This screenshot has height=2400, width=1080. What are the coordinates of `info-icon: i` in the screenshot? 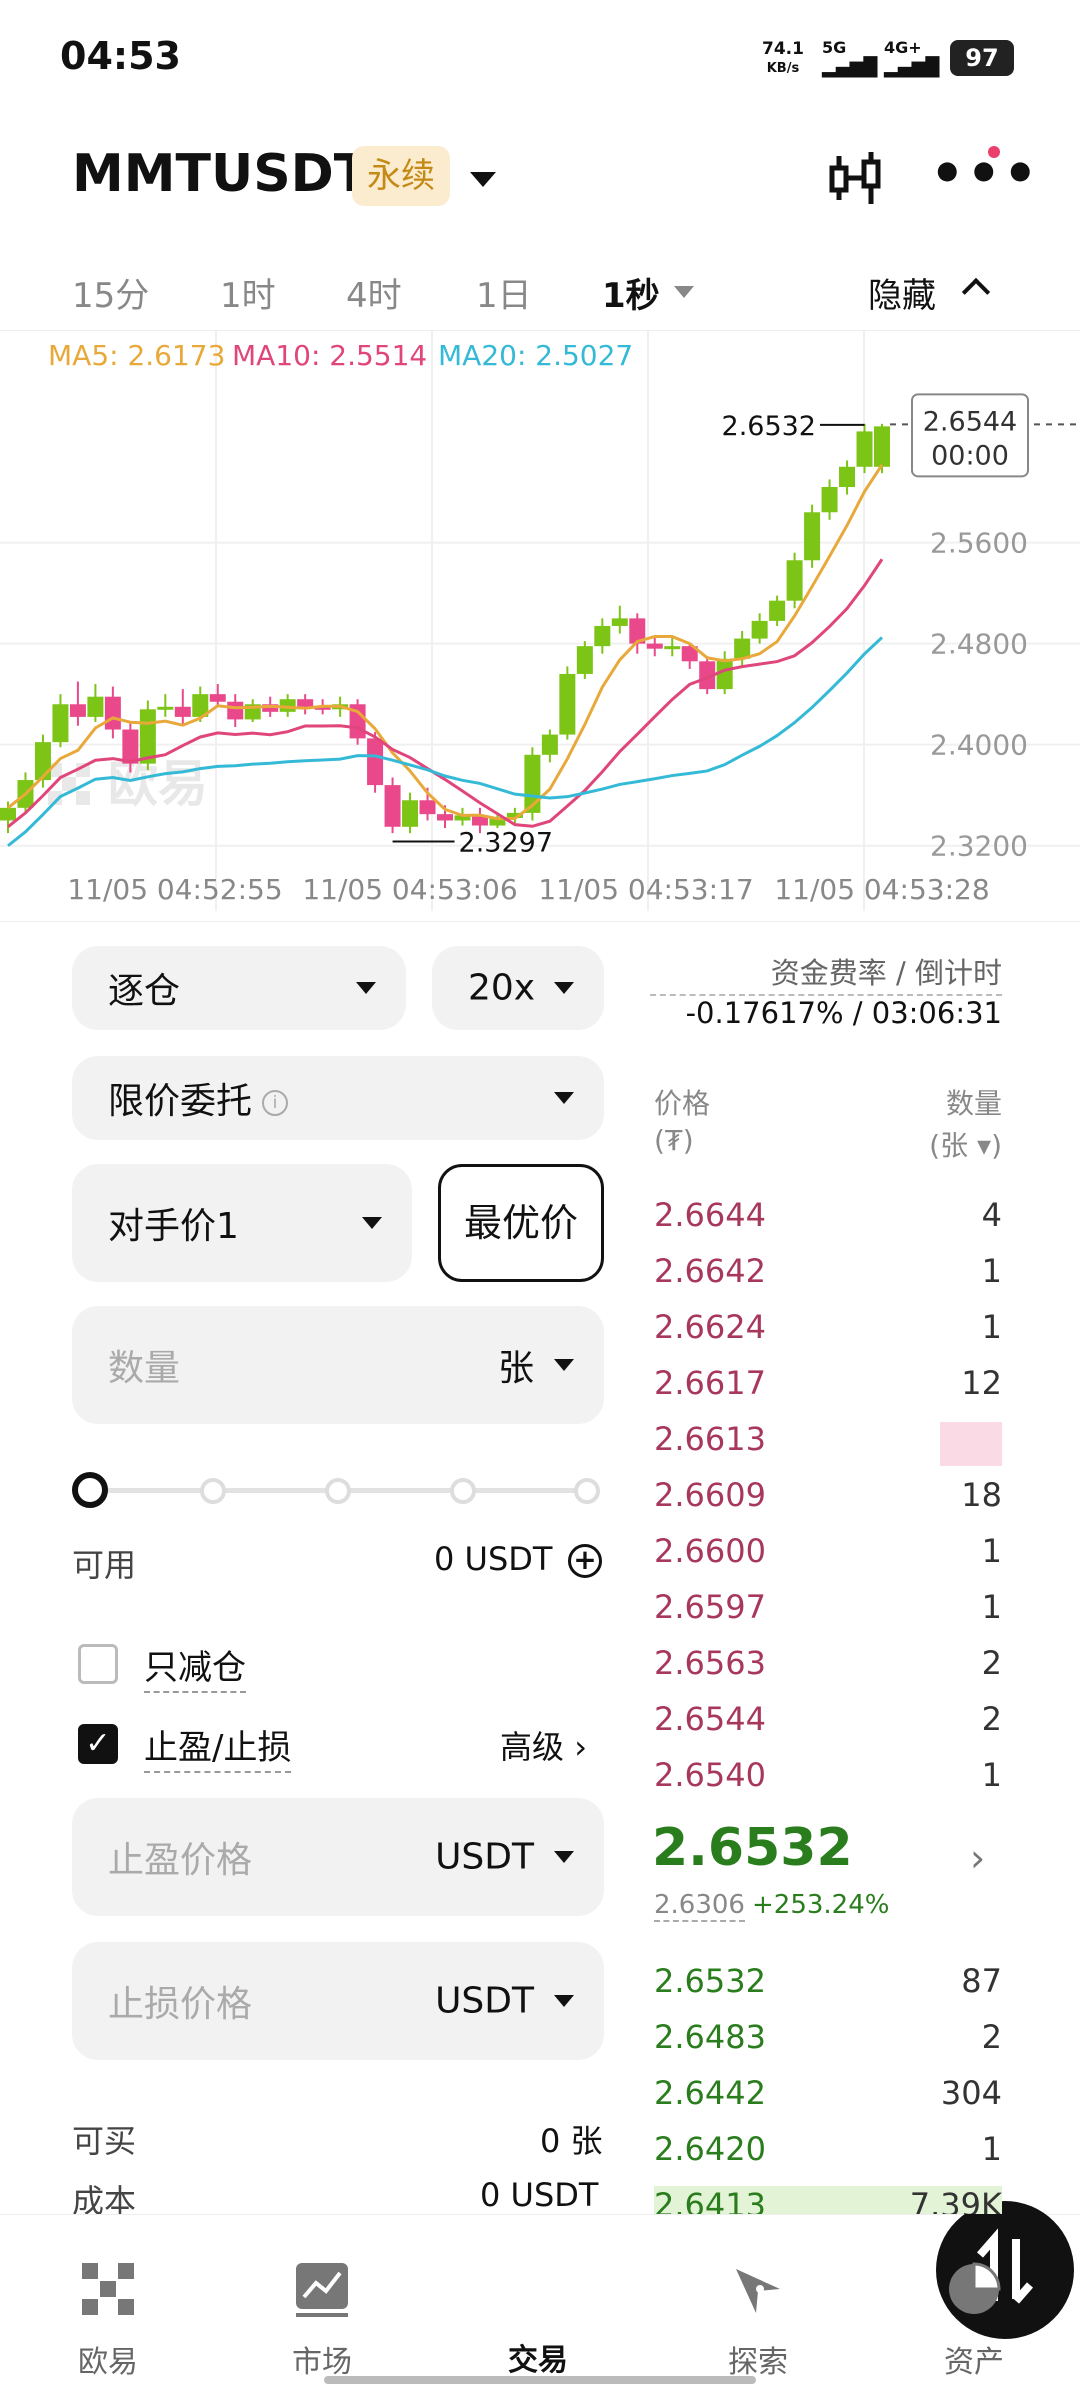 It's located at (275, 1103).